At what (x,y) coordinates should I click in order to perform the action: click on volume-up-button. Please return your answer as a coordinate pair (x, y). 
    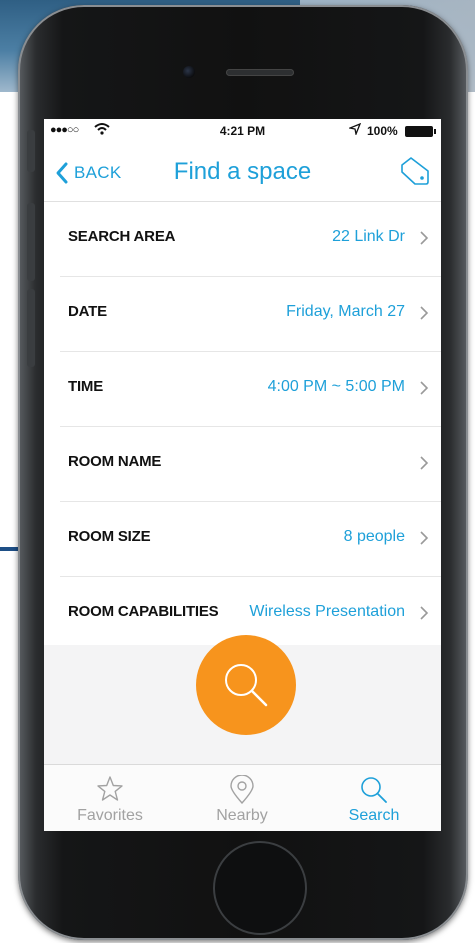
    Looking at the image, I should click on (31, 242).